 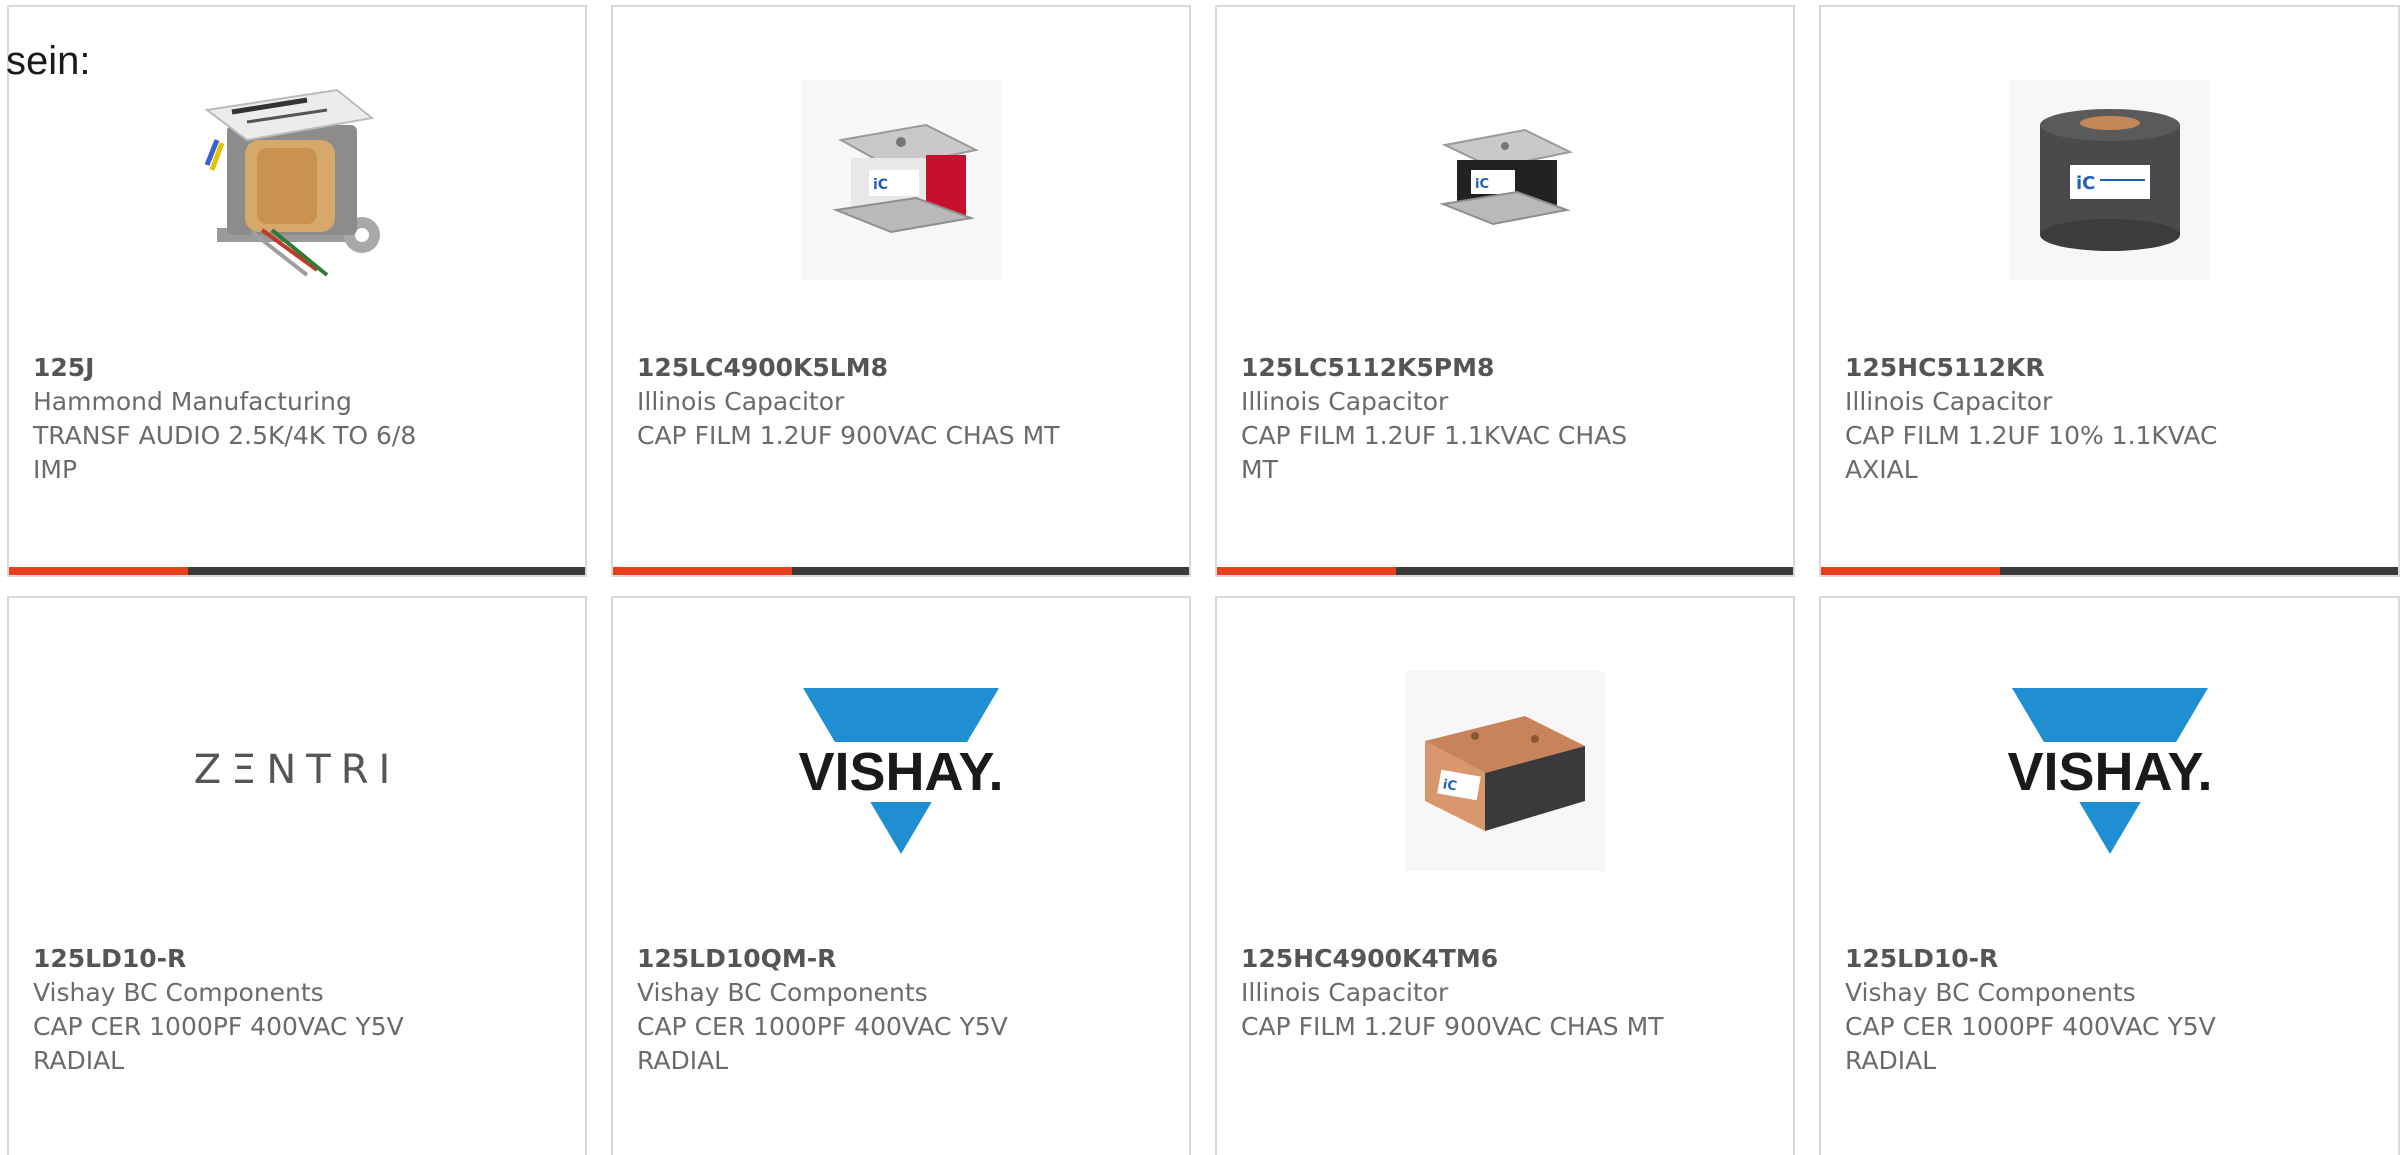 I want to click on description: TRANSF AUDIO 2.5K/4K TO 6/8 IMP, so click(x=225, y=452).